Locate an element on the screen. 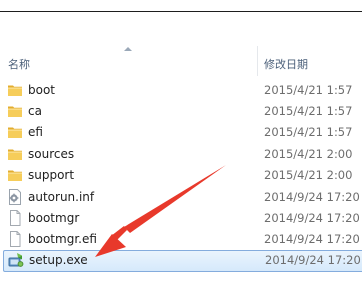 The image size is (362, 290). file-name: support is located at coordinates (51, 175).